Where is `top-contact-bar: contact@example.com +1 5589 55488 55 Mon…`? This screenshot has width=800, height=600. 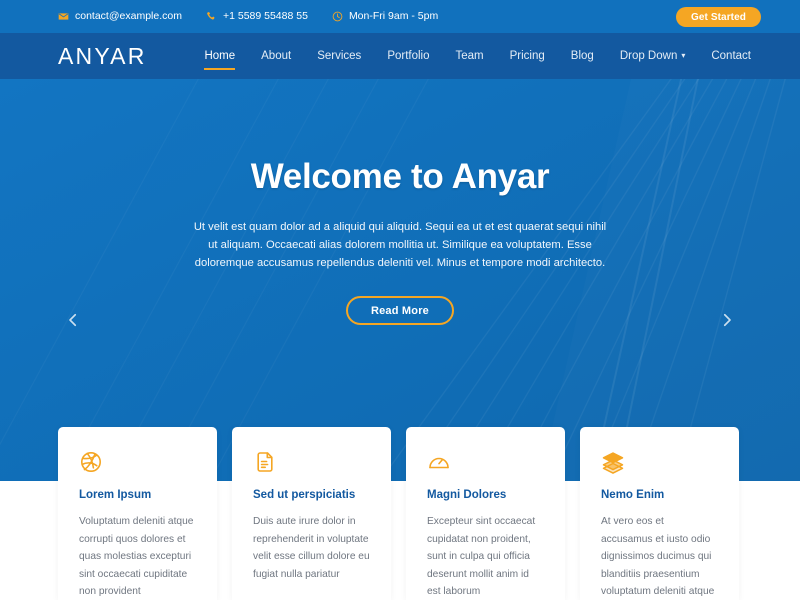 top-contact-bar: contact@example.com +1 5589 55488 55 Mon… is located at coordinates (400, 16).